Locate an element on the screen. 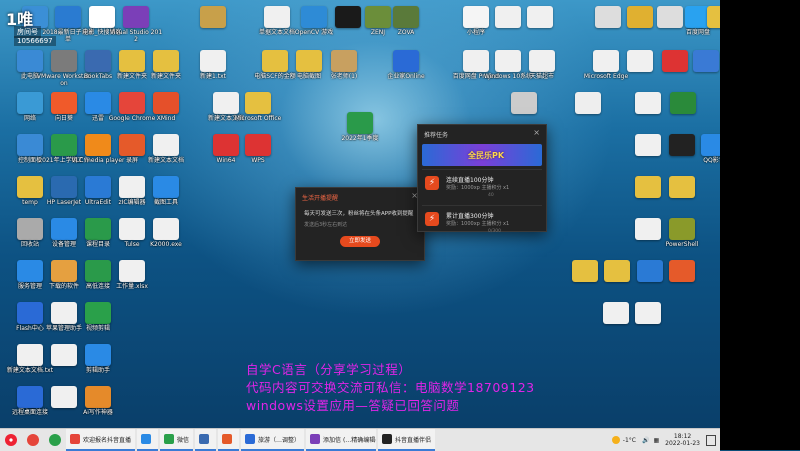 The height and width of the screenshot is (451, 800). desktop-icon: 张老师(1) is located at coordinates (344, 78).